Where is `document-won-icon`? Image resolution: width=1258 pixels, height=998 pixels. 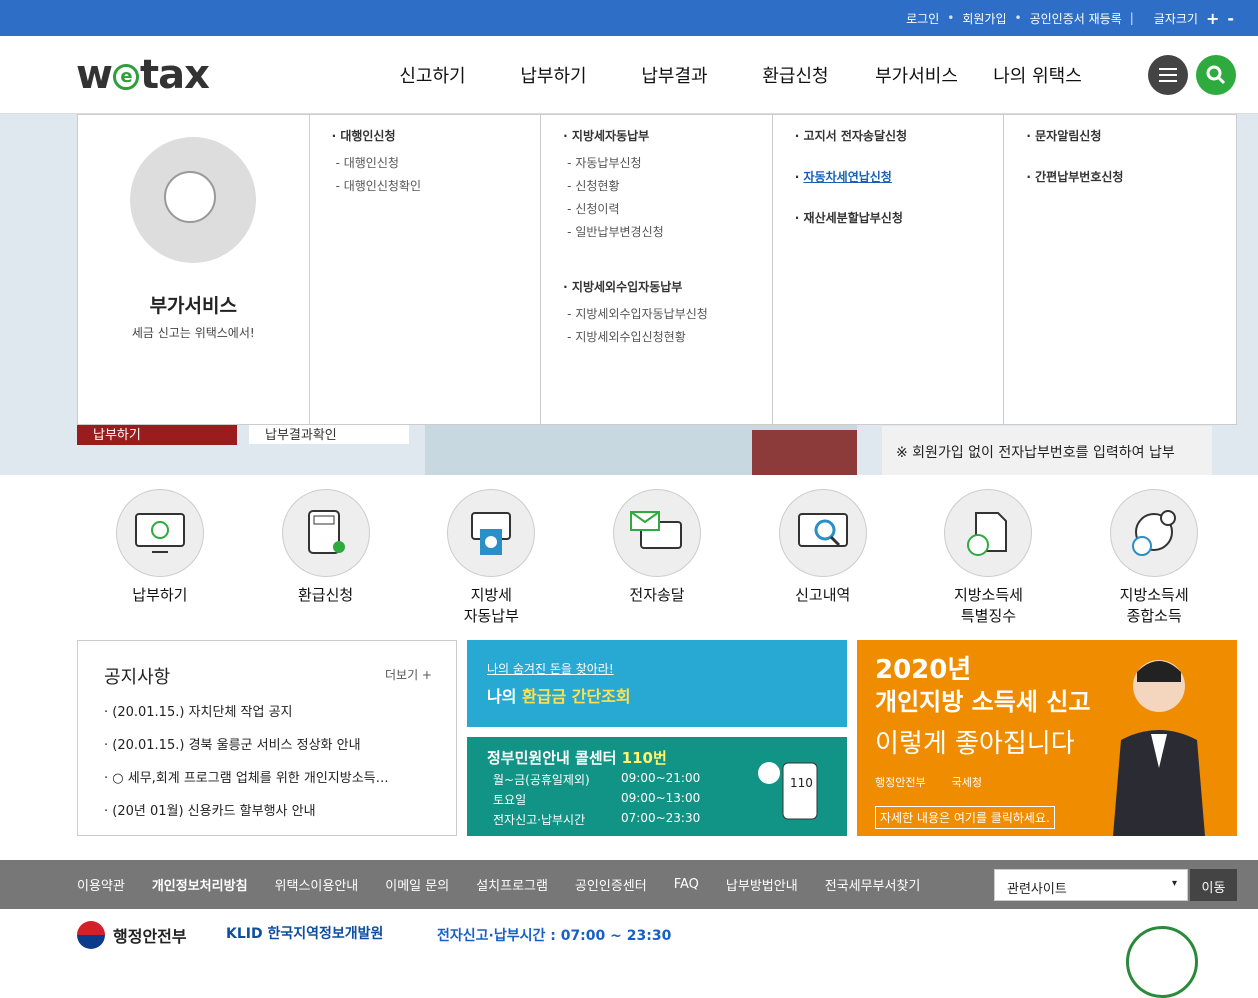 document-won-icon is located at coordinates (988, 533).